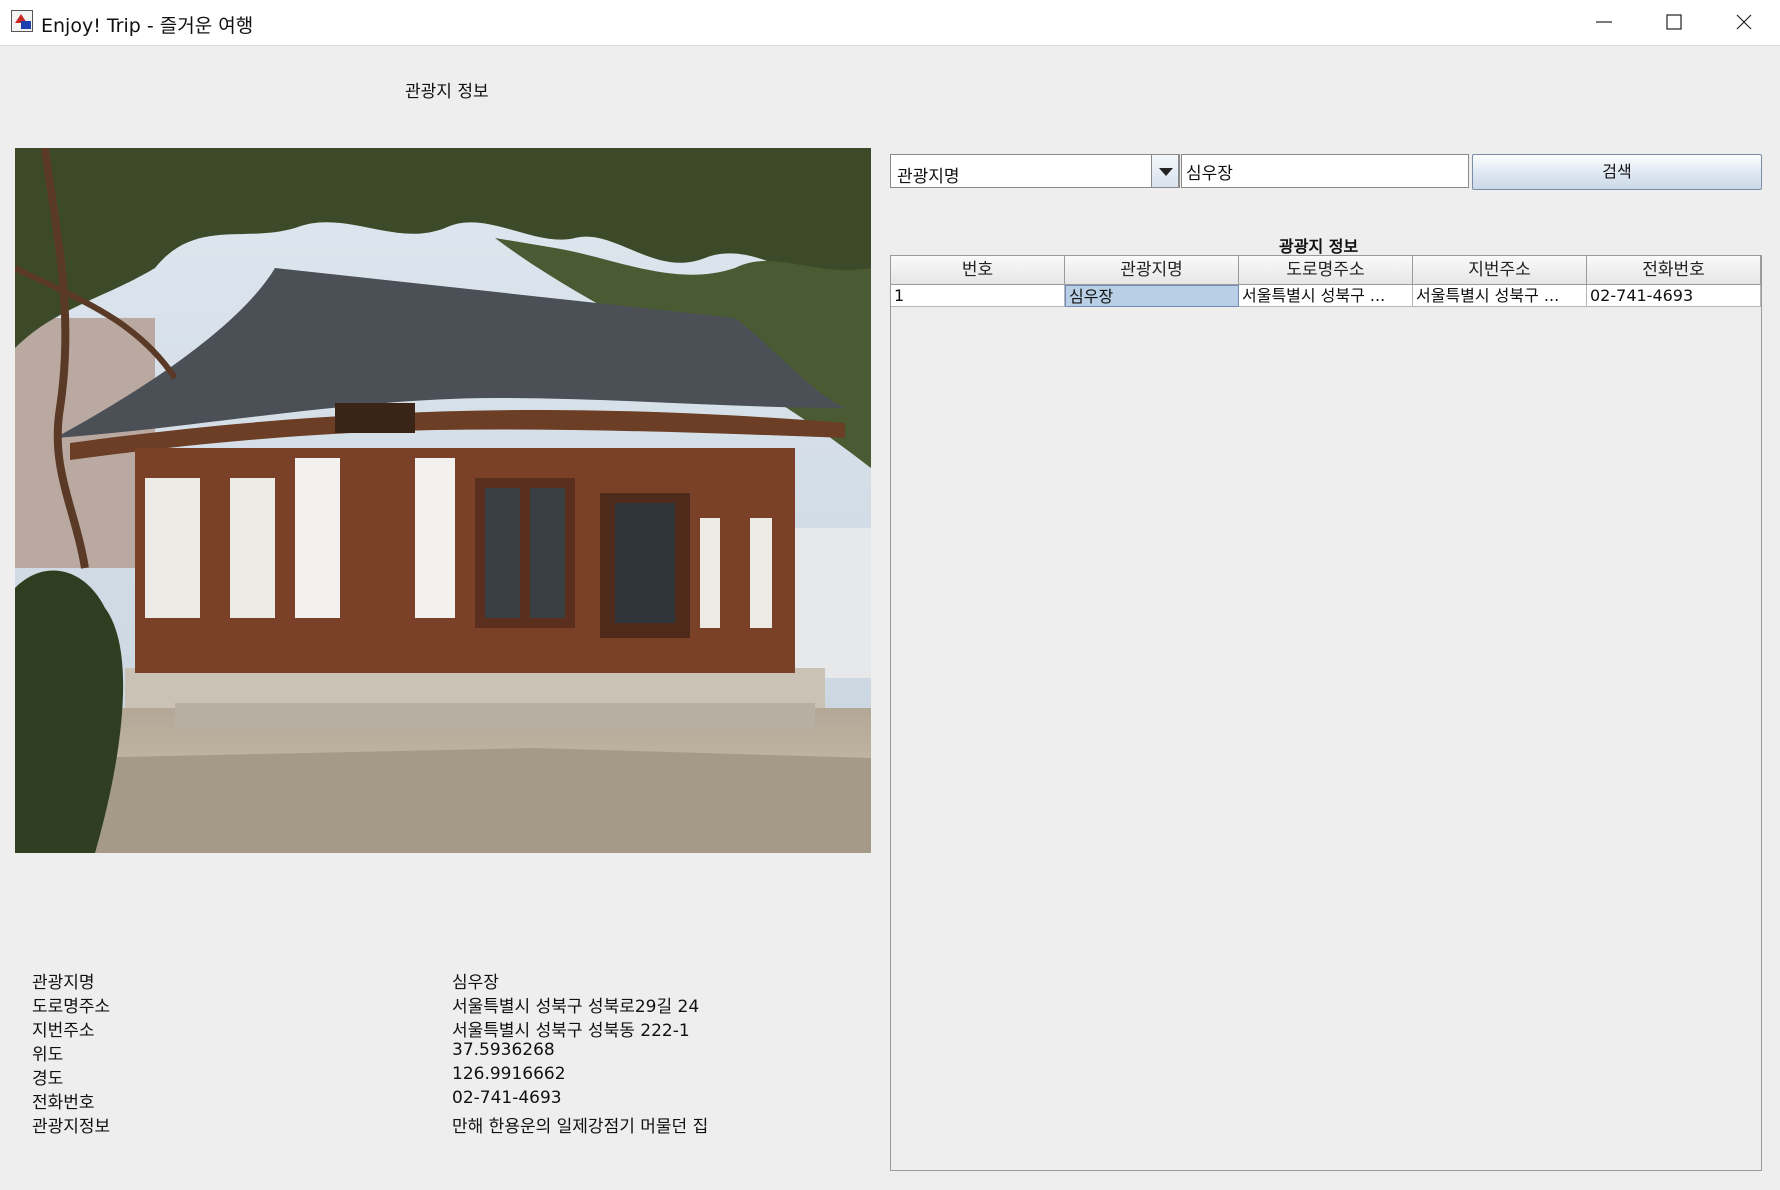  I want to click on info-value-description: 만해 한용운의 일제강점기 머물던 집, so click(580, 1127).